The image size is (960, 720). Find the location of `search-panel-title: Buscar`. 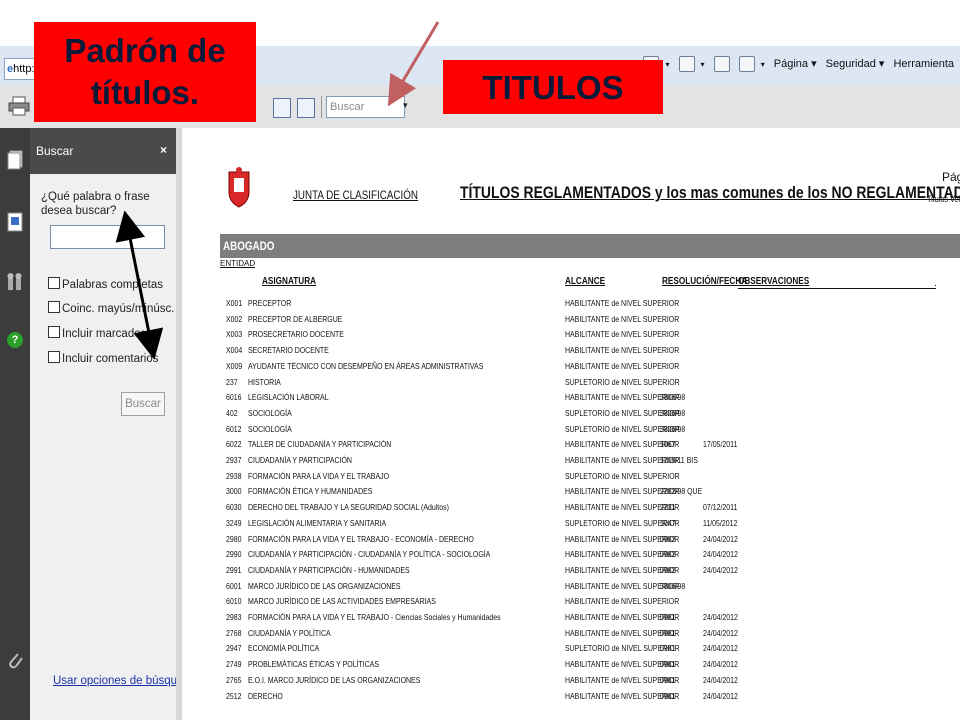

search-panel-title: Buscar is located at coordinates (55, 151).